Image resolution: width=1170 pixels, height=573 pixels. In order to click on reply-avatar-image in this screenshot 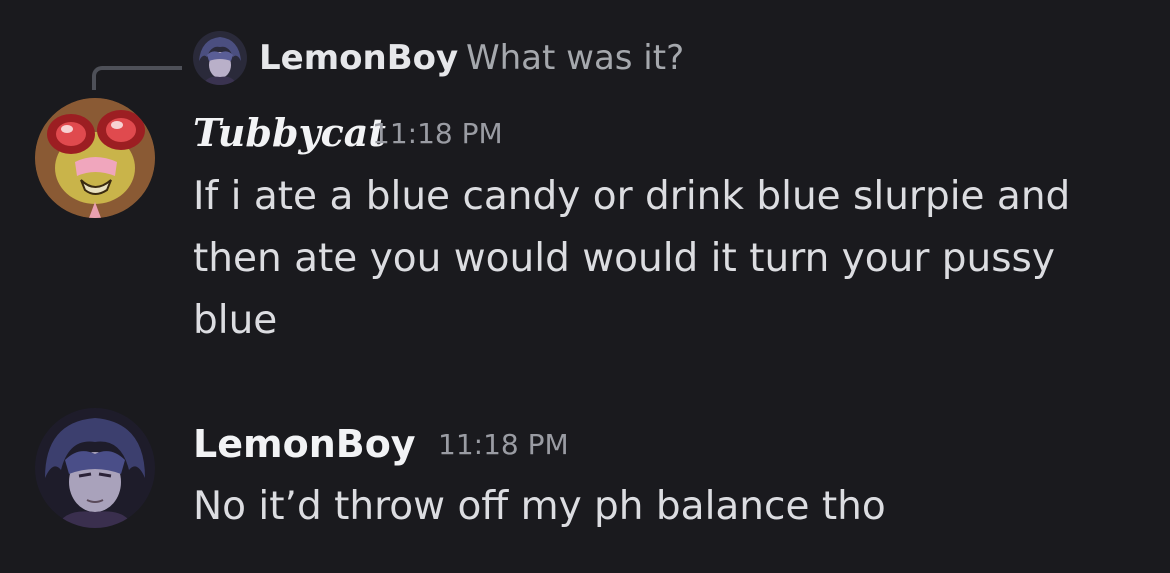, I will do `click(220, 58)`.